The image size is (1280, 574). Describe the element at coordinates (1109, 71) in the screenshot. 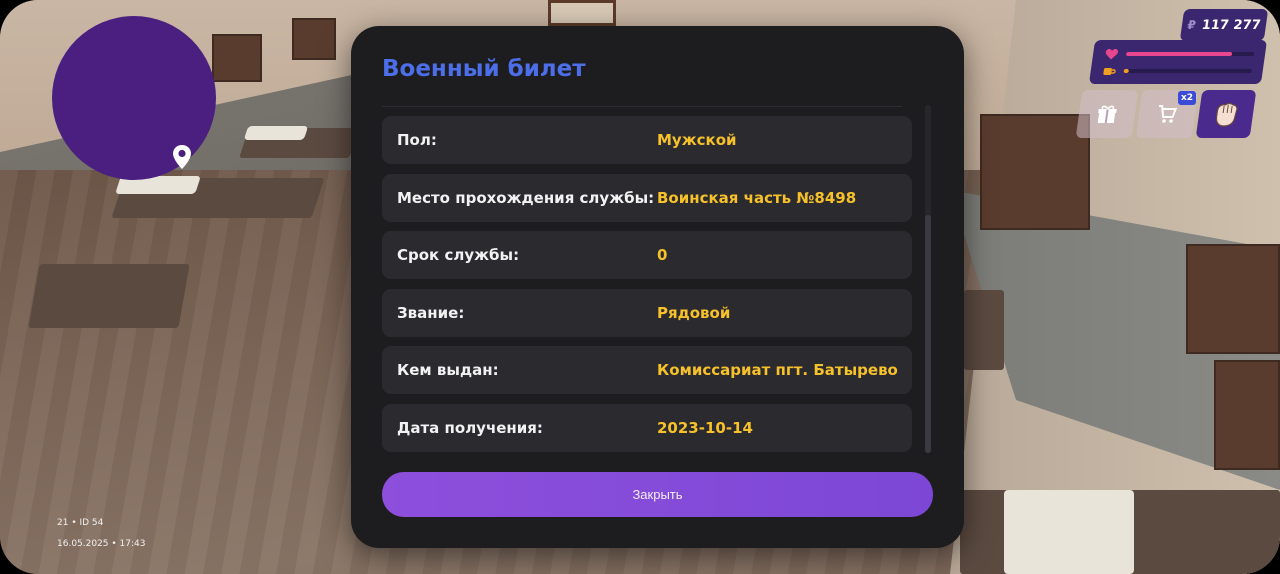

I see `food-icon` at that location.